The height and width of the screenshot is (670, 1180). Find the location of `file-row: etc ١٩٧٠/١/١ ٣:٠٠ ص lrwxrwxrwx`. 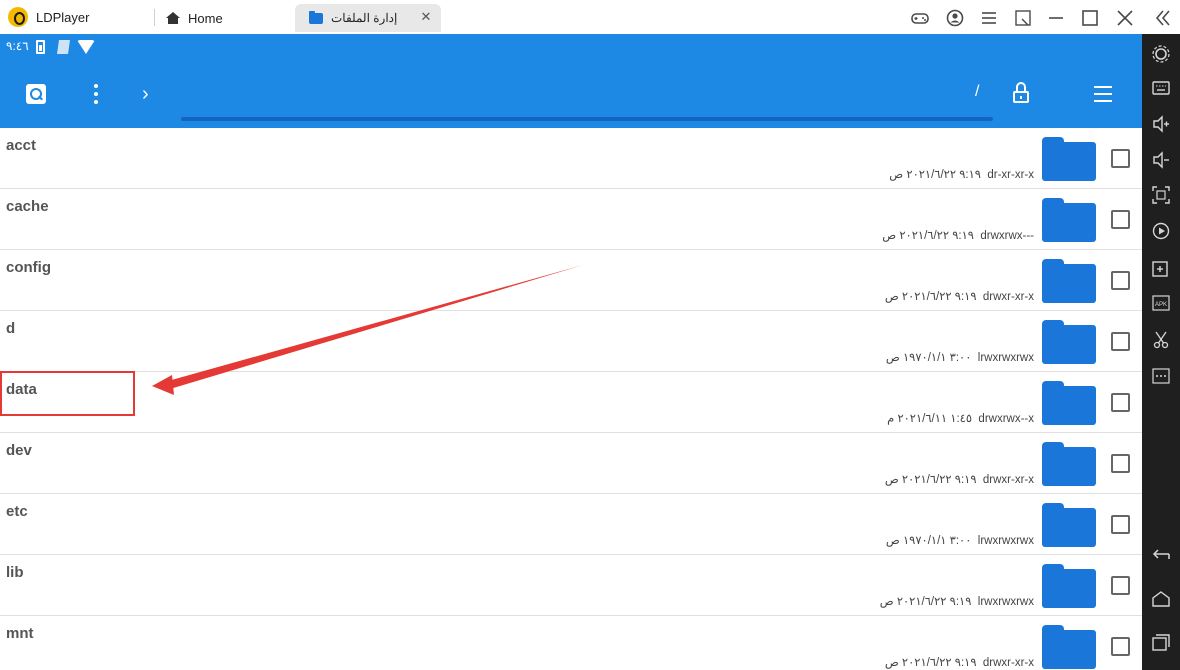

file-row: etc ١٩٧٠/١/١ ٣:٠٠ ص lrwxrwxrwx is located at coordinates (571, 524).